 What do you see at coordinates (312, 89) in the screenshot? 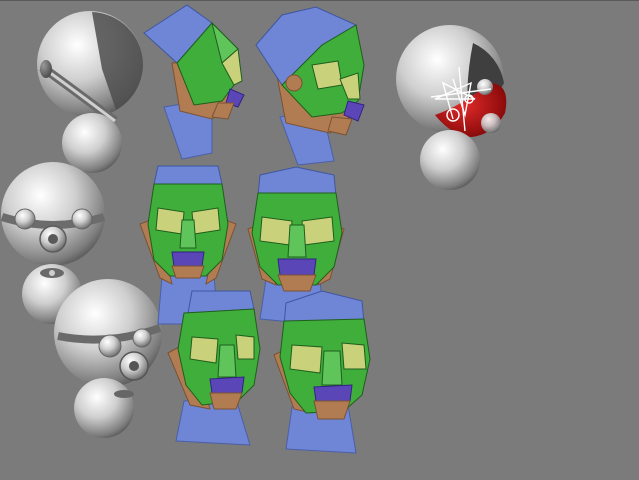
I see `lowpoly-head-side-smooth` at bounding box center [312, 89].